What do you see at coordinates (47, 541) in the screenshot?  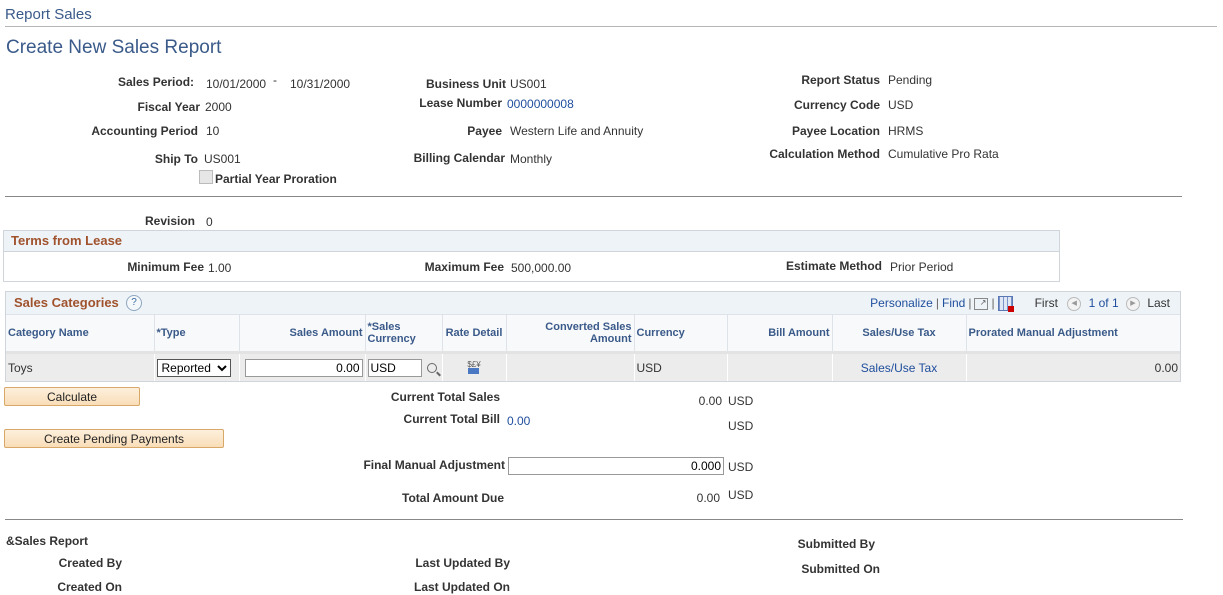 I see `audit-section-label: &Sales Report` at bounding box center [47, 541].